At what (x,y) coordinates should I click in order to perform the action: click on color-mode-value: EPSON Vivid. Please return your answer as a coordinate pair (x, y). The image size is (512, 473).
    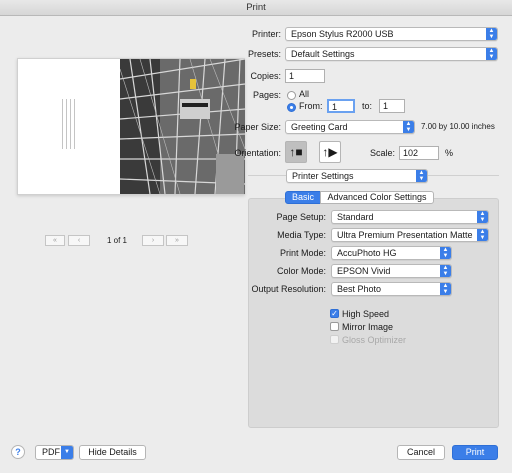
    Looking at the image, I should click on (364, 271).